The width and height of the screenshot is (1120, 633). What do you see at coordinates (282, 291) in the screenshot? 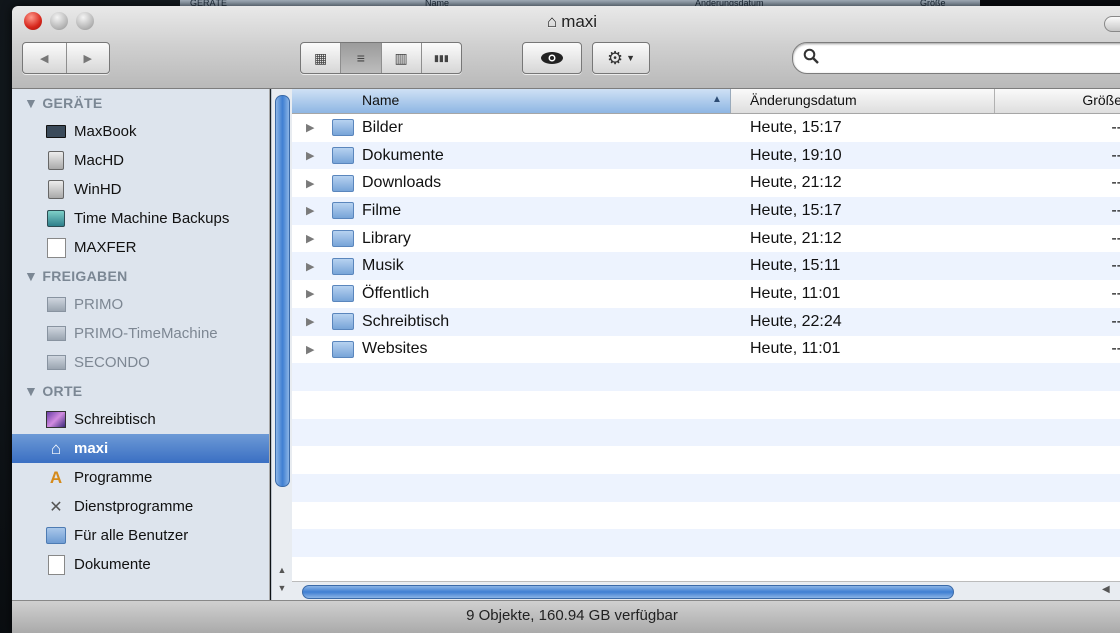
I see `sidebar-scroll-thumb` at bounding box center [282, 291].